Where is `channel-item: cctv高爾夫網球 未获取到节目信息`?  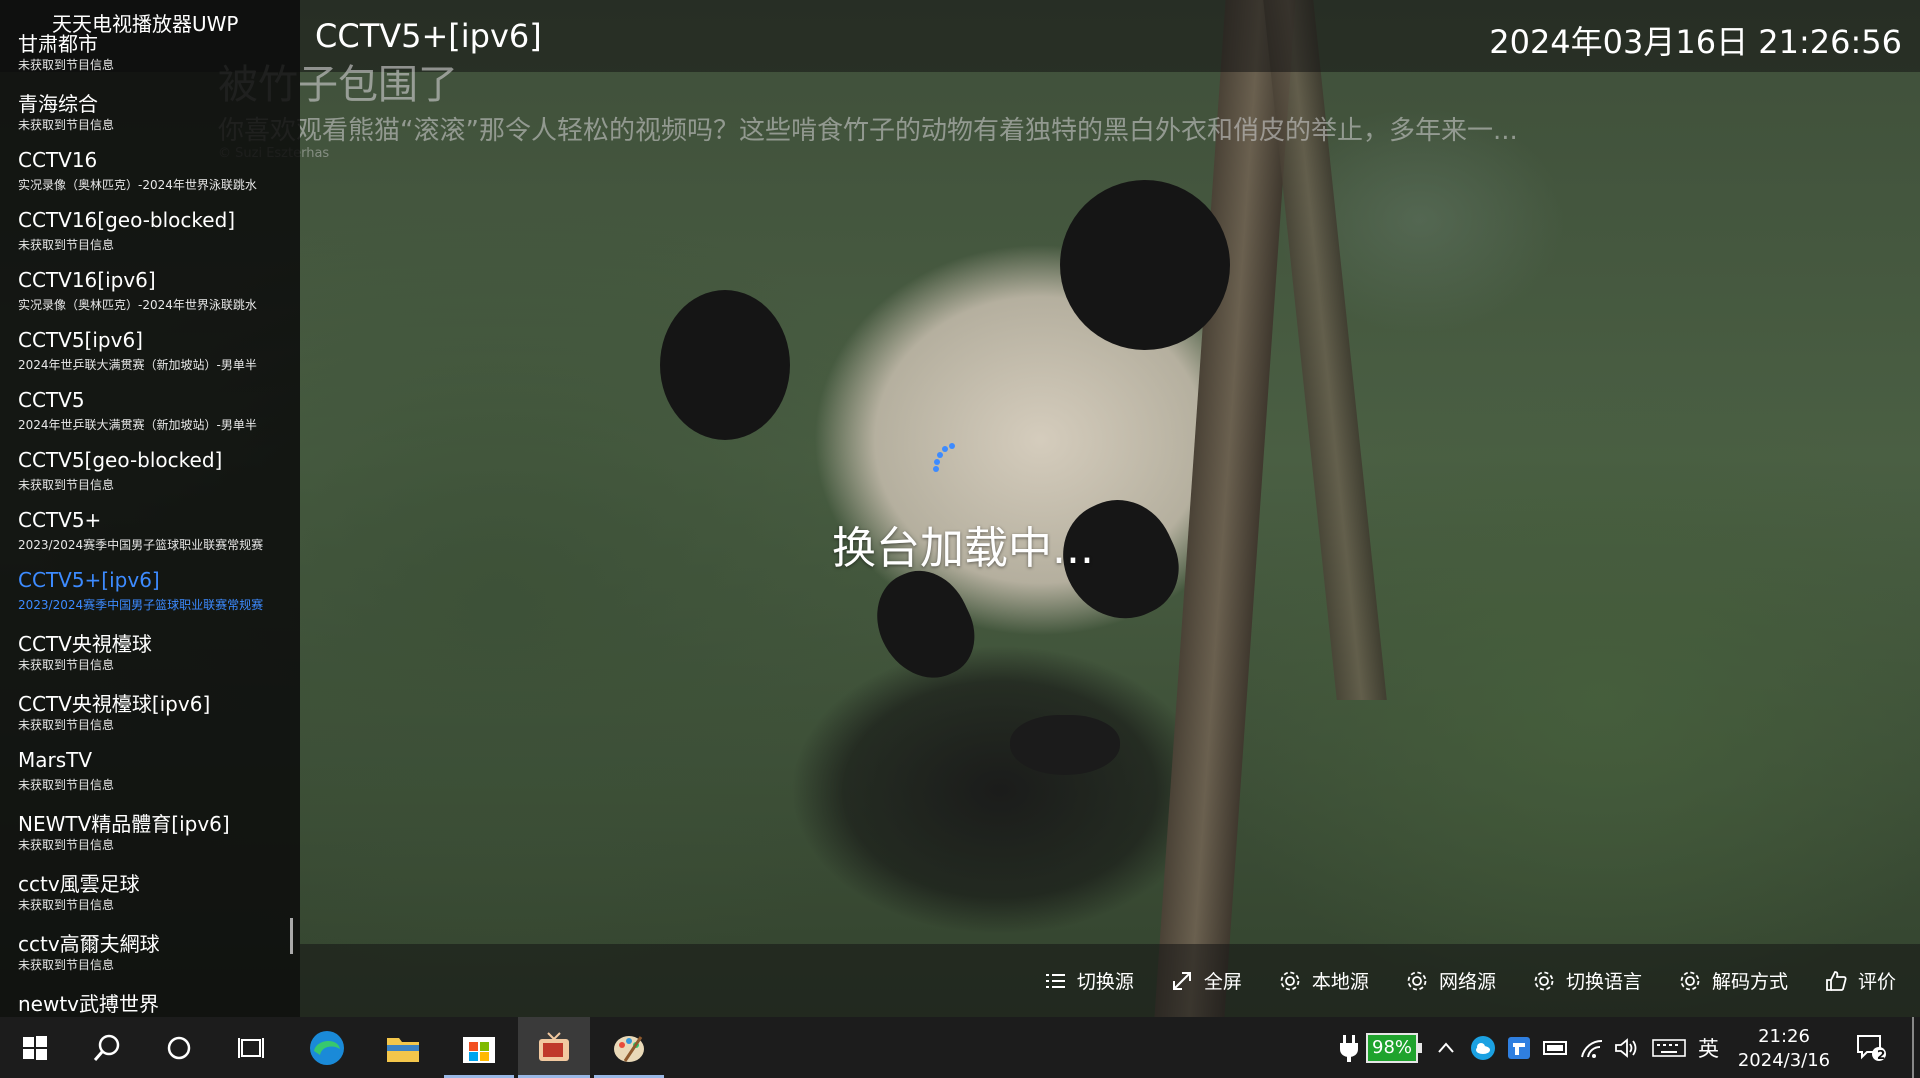 channel-item: cctv高爾夫網球 未获取到节目信息 is located at coordinates (150, 952).